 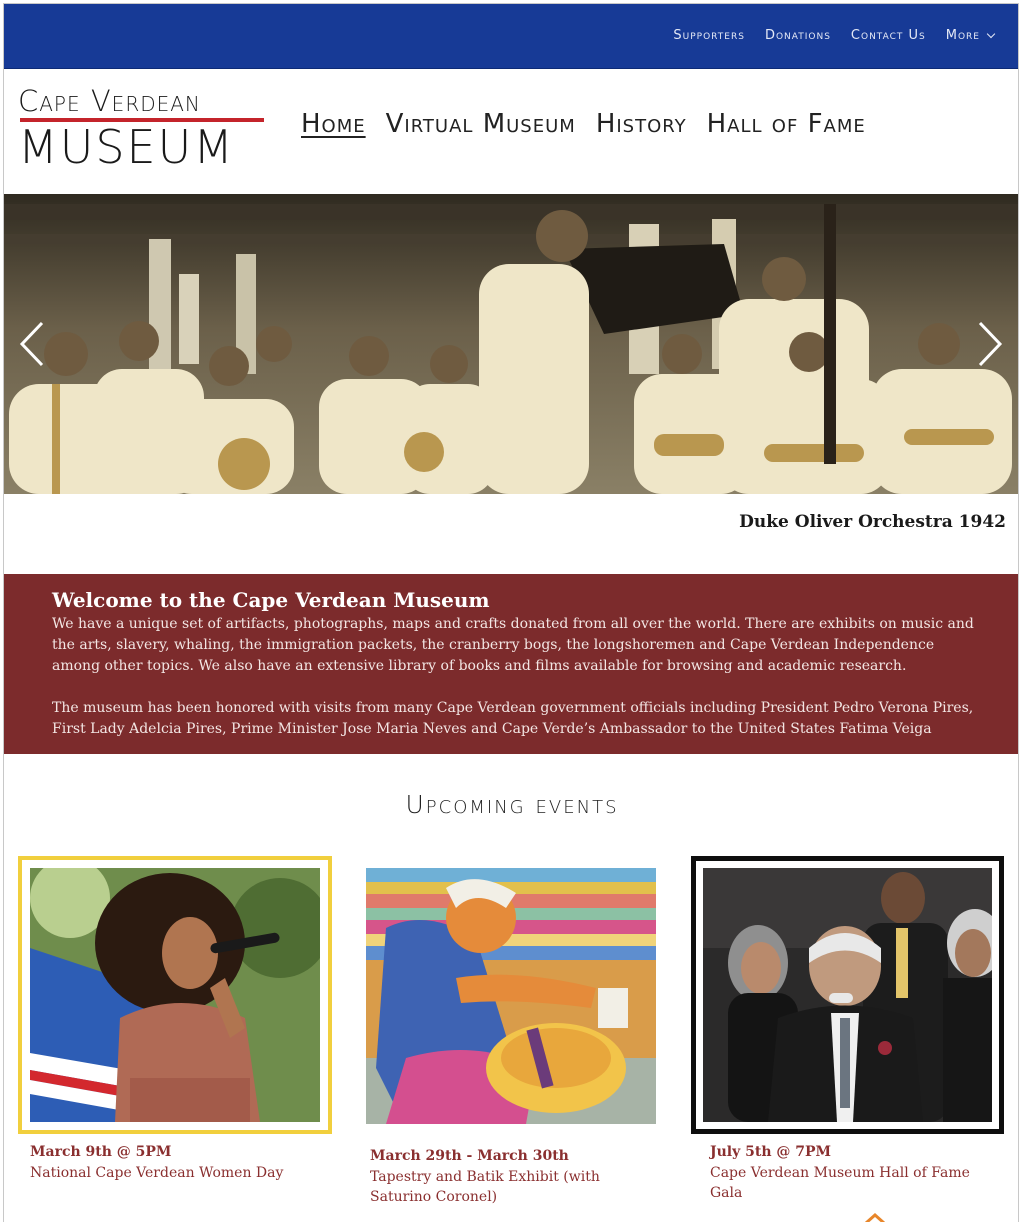 I want to click on nav-link-donations: Donations, so click(x=798, y=35).